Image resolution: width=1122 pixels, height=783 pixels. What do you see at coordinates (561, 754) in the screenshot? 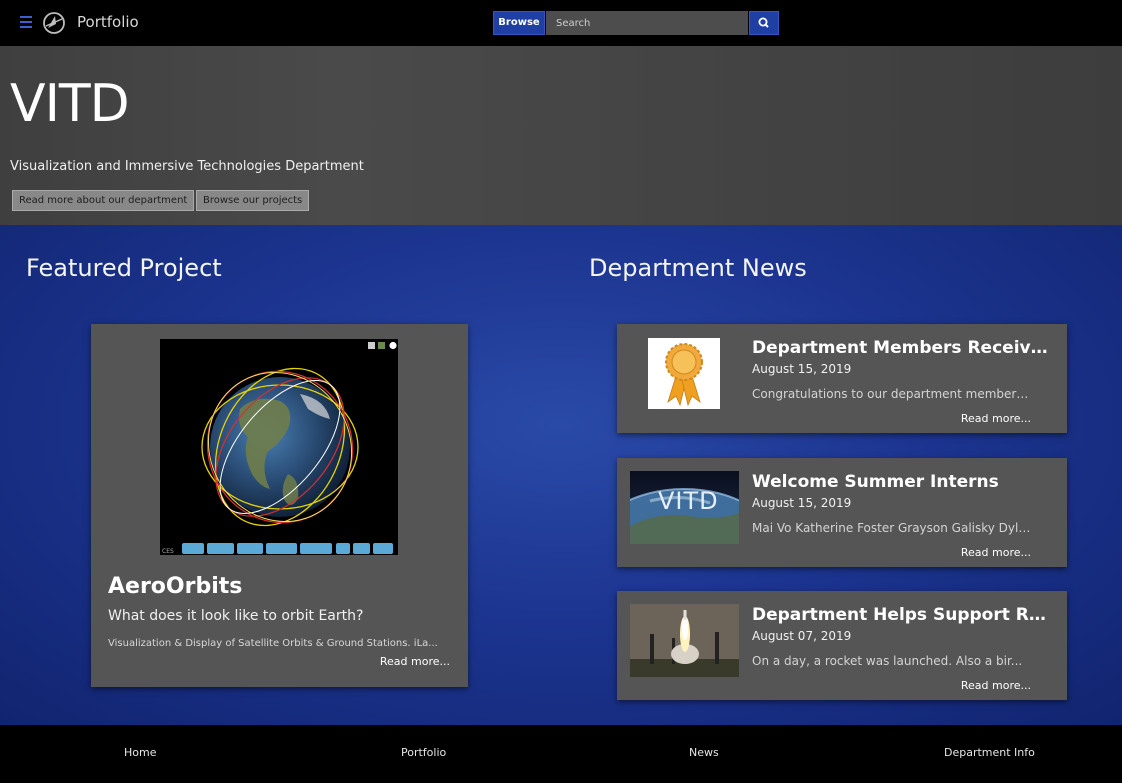
I see `footer-nav: Home Portfolio News Department Info` at bounding box center [561, 754].